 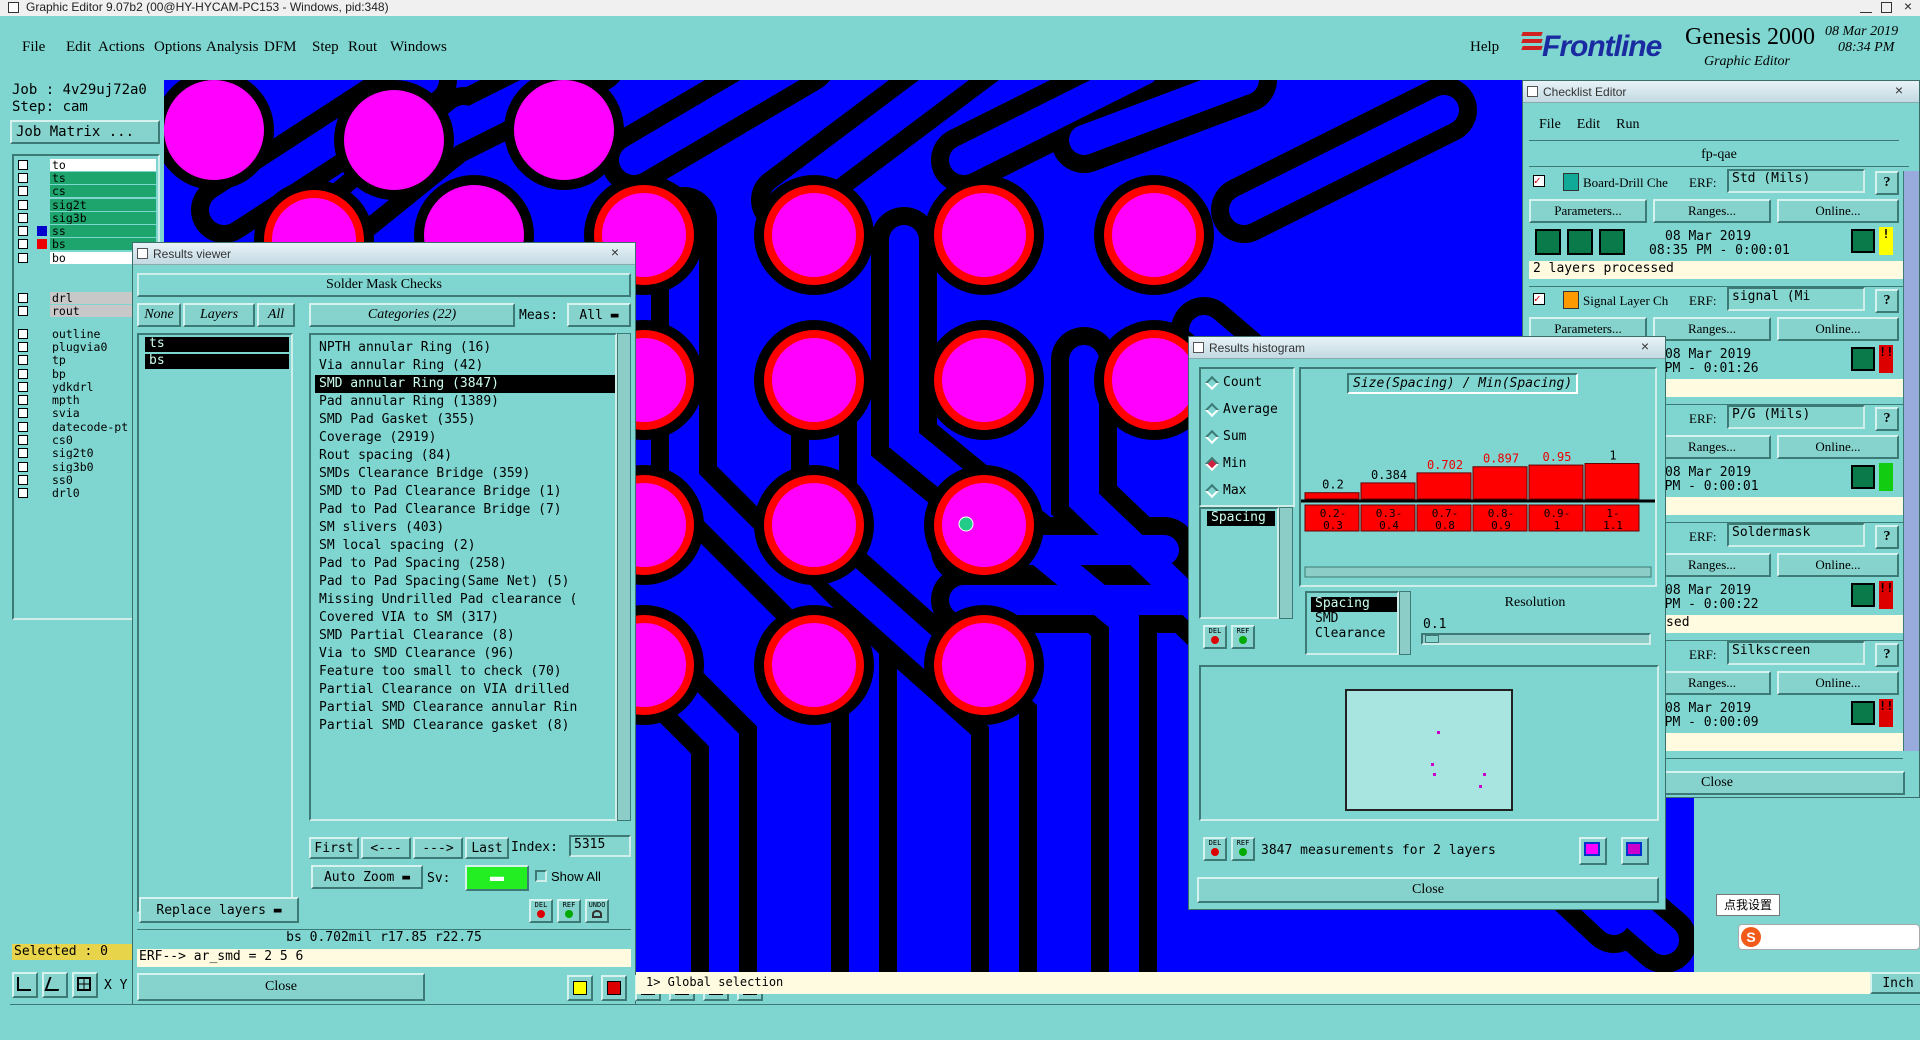 What do you see at coordinates (1243, 637) in the screenshot?
I see `histogram-ref-icon: REF` at bounding box center [1243, 637].